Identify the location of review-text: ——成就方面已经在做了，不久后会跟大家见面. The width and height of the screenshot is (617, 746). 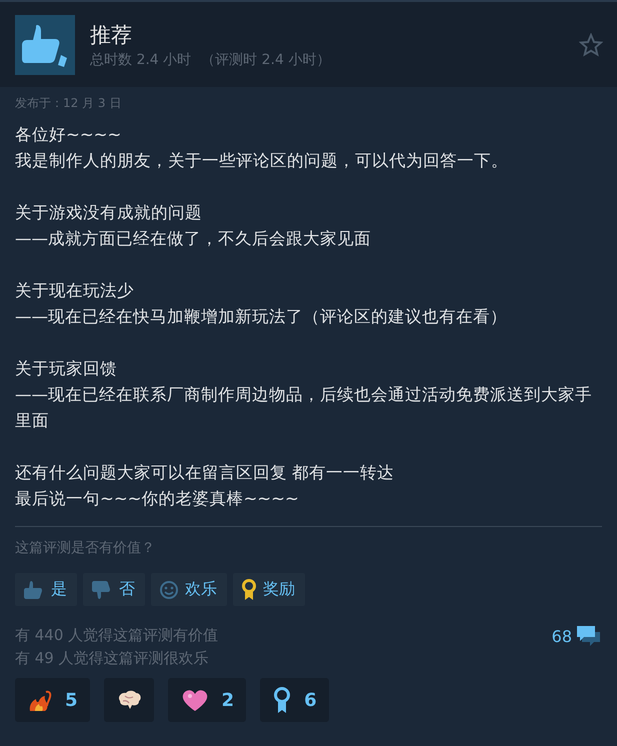
(193, 239).